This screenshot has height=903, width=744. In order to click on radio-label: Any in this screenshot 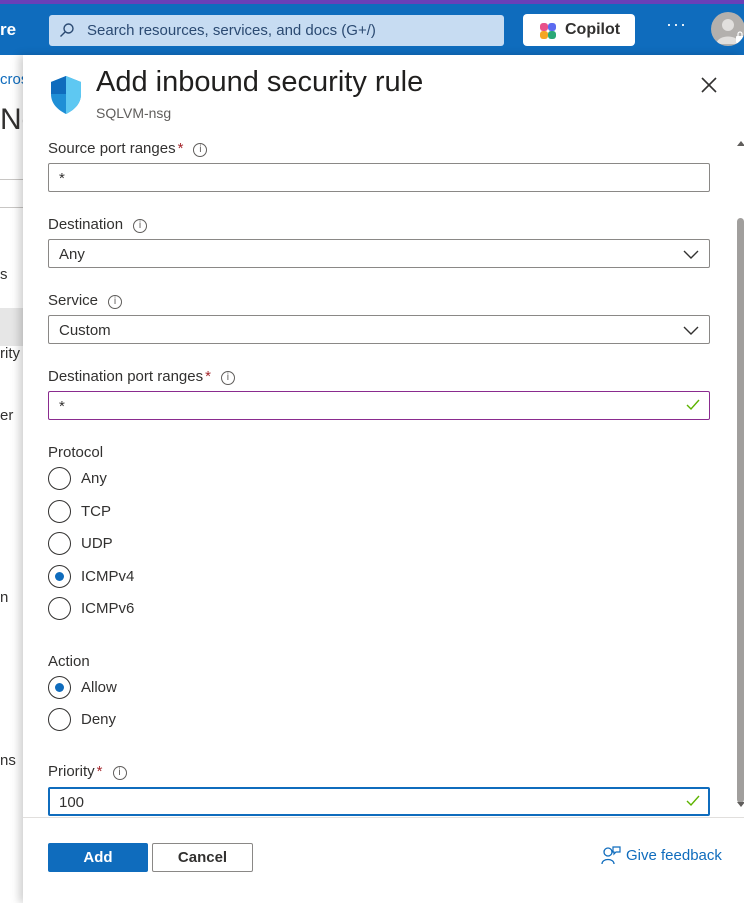, I will do `click(94, 478)`.